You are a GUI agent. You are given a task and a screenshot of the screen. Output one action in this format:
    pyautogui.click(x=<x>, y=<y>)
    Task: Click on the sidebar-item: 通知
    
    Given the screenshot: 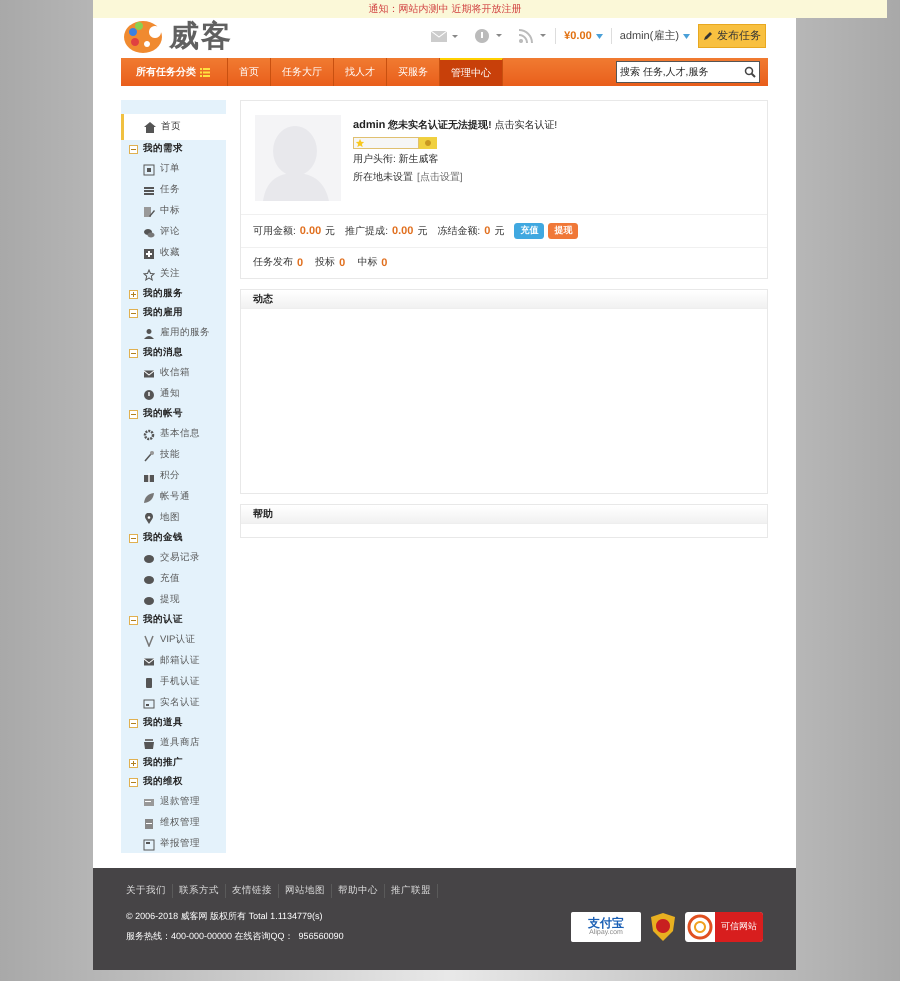 What is the action you would take?
    pyautogui.click(x=170, y=394)
    